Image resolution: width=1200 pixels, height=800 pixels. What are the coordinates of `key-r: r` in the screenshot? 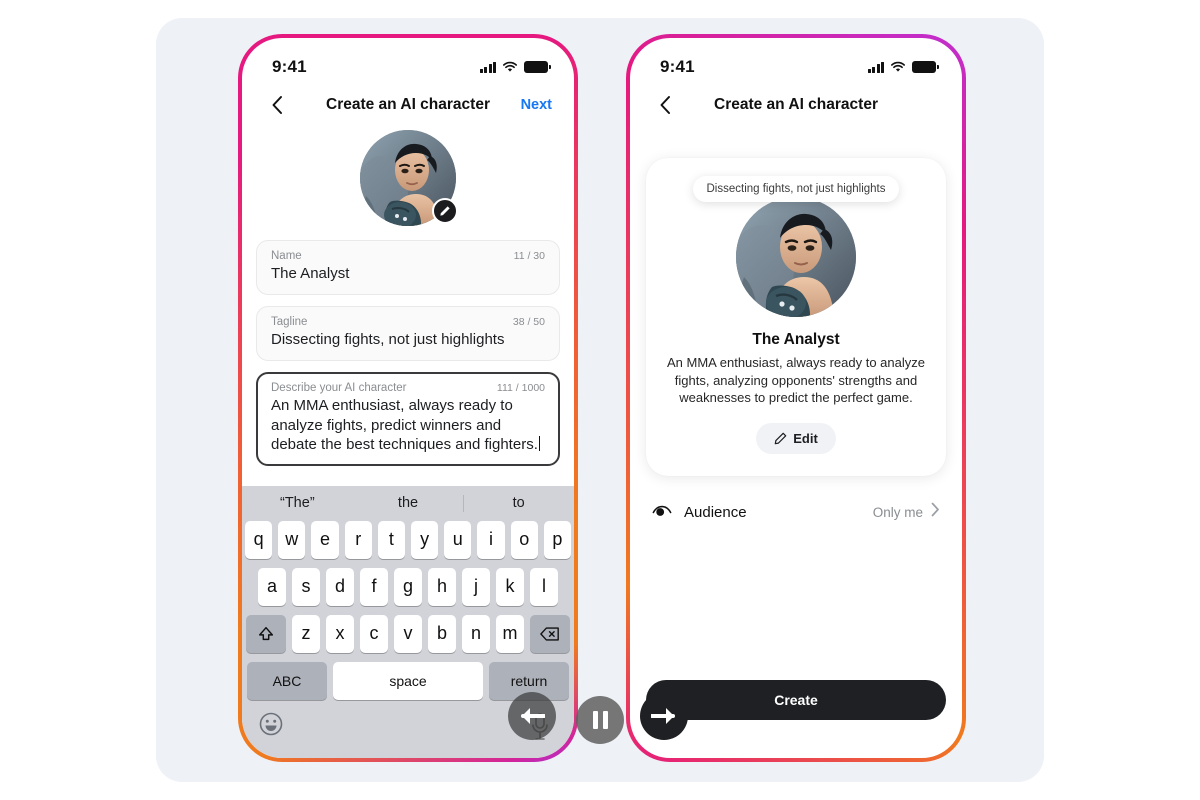 It's located at (358, 539).